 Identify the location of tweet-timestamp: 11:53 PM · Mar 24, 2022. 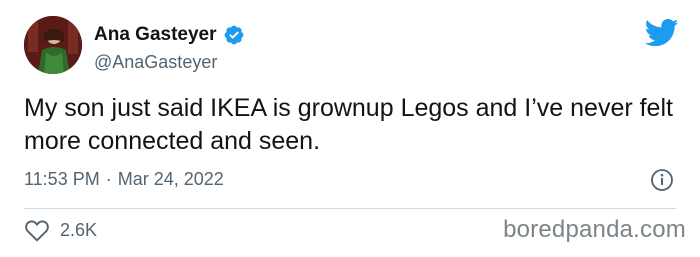
(124, 179).